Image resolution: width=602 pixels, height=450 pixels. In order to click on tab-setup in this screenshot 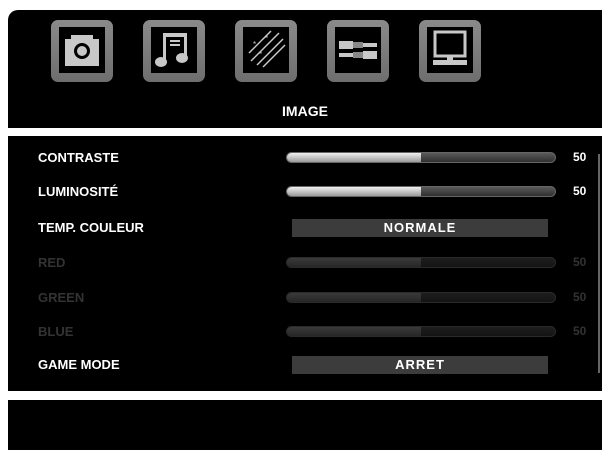, I will do `click(450, 51)`.